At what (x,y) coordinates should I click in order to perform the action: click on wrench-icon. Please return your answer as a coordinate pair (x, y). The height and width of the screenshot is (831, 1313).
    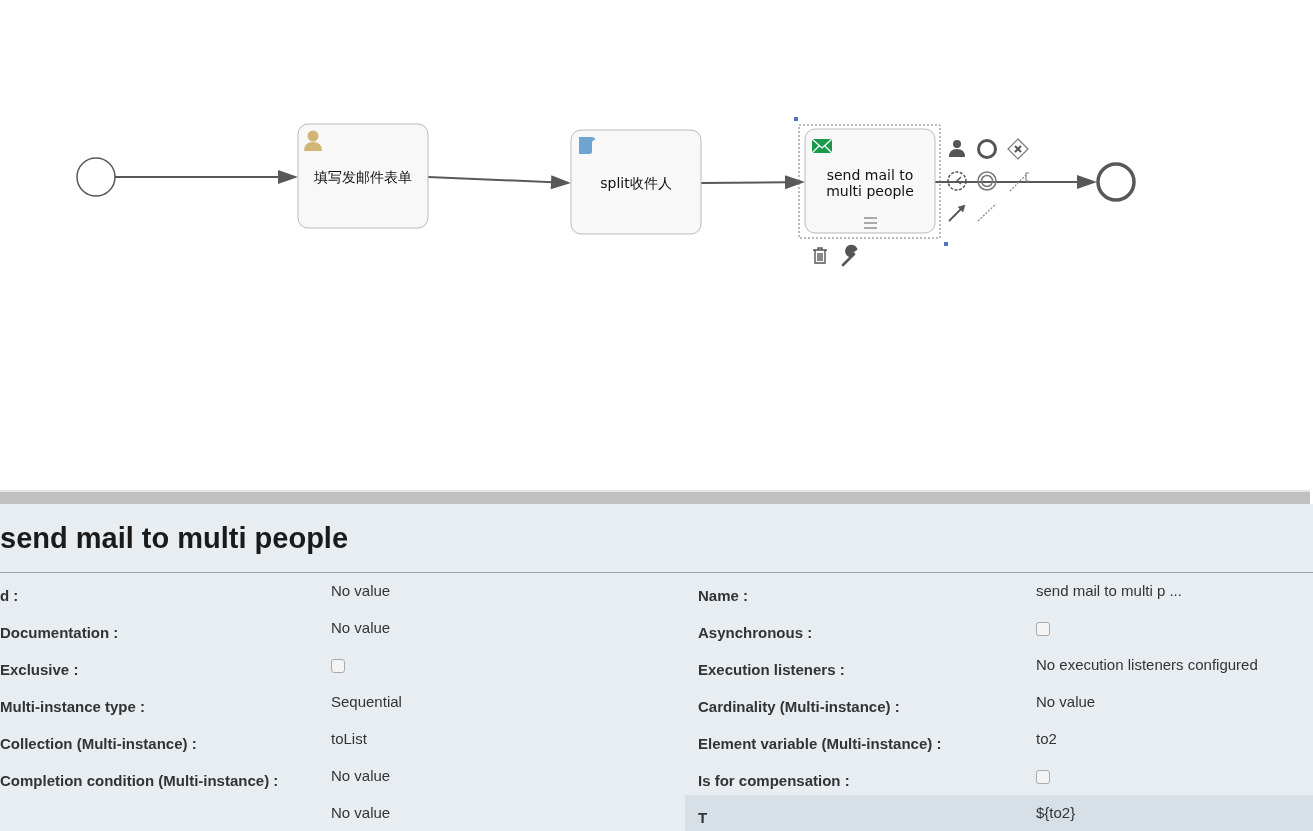
    Looking at the image, I should click on (849, 255).